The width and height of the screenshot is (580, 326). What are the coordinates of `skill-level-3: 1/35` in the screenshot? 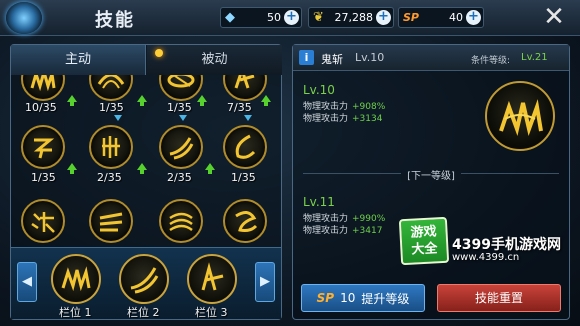 It's located at (179, 107).